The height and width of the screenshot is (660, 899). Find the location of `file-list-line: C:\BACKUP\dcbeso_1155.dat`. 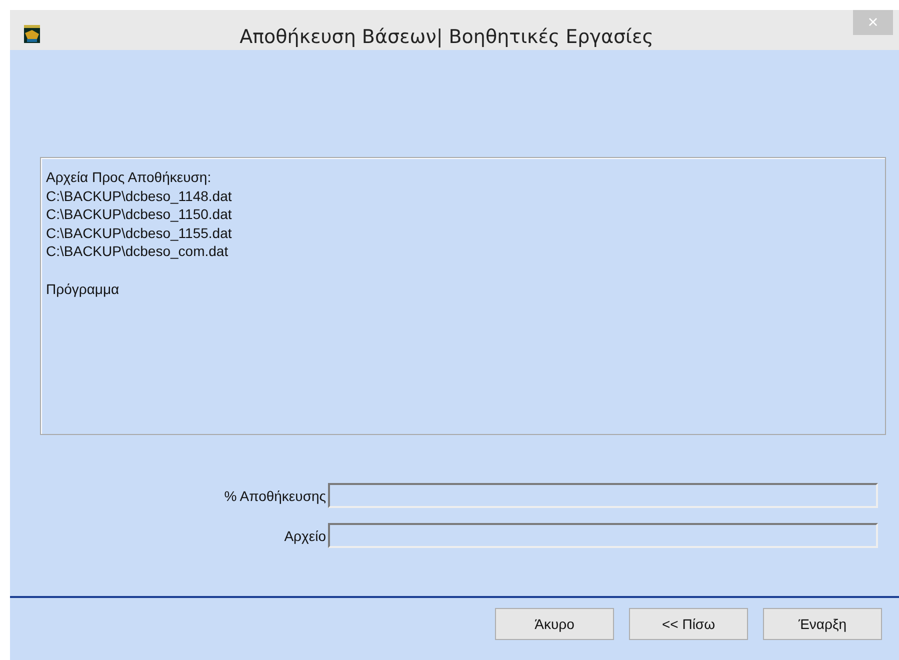

file-list-line: C:\BACKUP\dcbeso_1155.dat is located at coordinates (139, 233).